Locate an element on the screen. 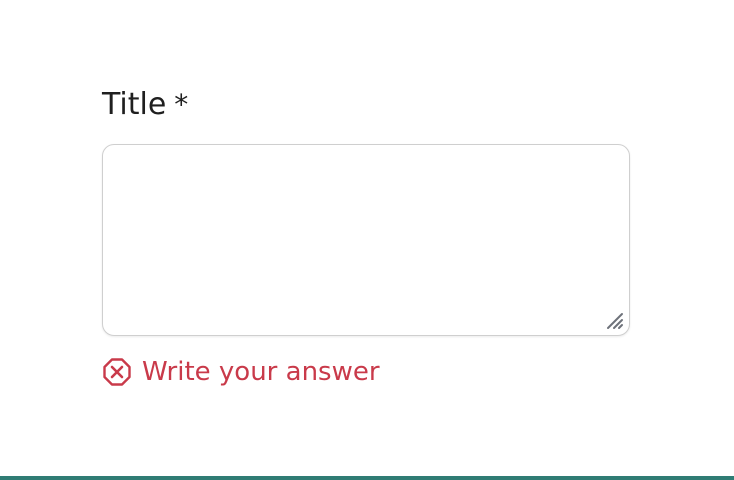 The height and width of the screenshot is (480, 734). field-label-row: Title * is located at coordinates (366, 105).